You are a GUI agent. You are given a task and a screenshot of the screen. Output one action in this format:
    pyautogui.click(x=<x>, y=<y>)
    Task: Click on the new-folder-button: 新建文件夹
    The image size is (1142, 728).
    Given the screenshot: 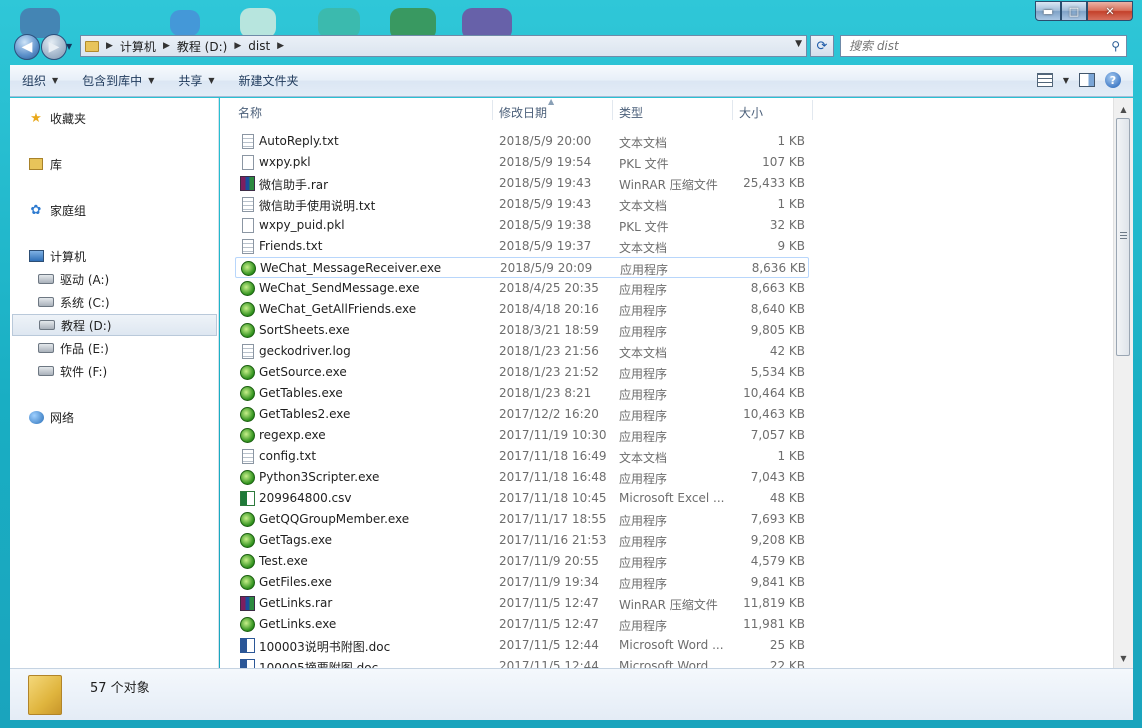 What is the action you would take?
    pyautogui.click(x=269, y=80)
    